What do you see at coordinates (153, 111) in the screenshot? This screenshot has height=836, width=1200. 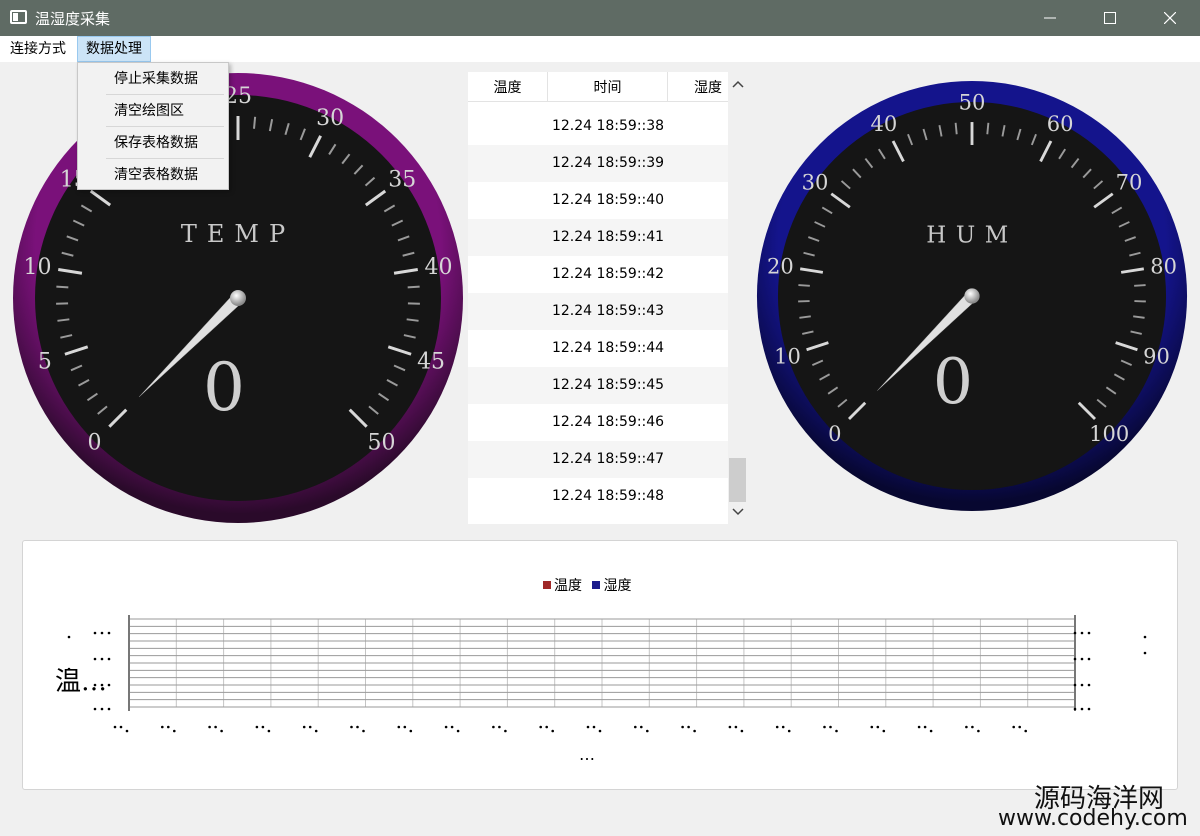 I see `menu-clear-plot: 清空绘图区` at bounding box center [153, 111].